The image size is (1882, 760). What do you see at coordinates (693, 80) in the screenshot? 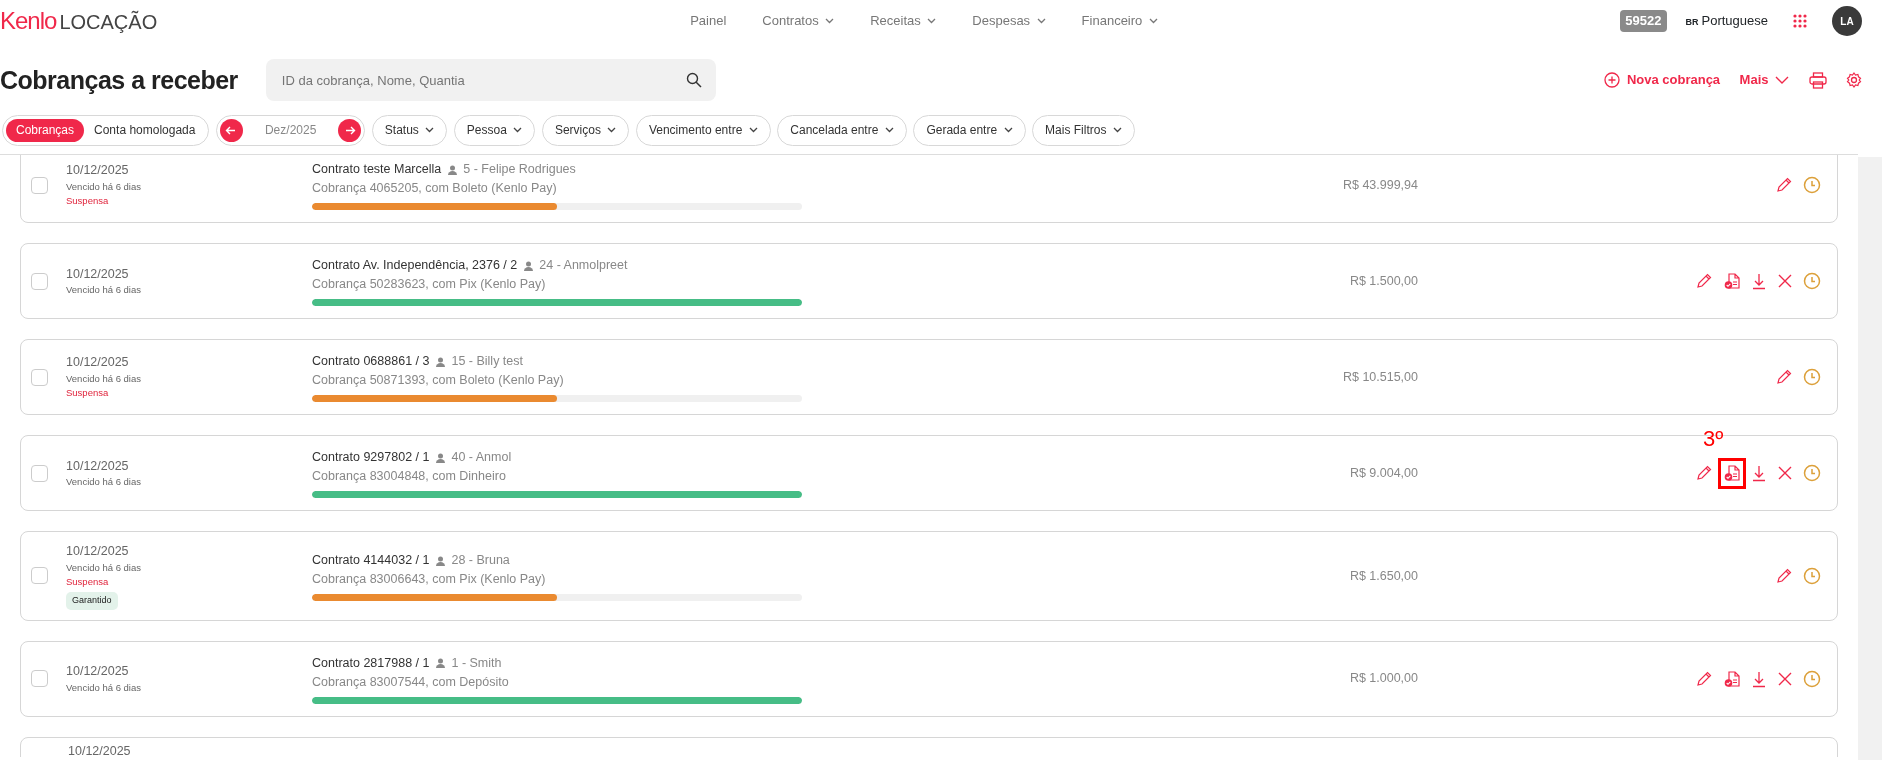
I see `search-icon` at bounding box center [693, 80].